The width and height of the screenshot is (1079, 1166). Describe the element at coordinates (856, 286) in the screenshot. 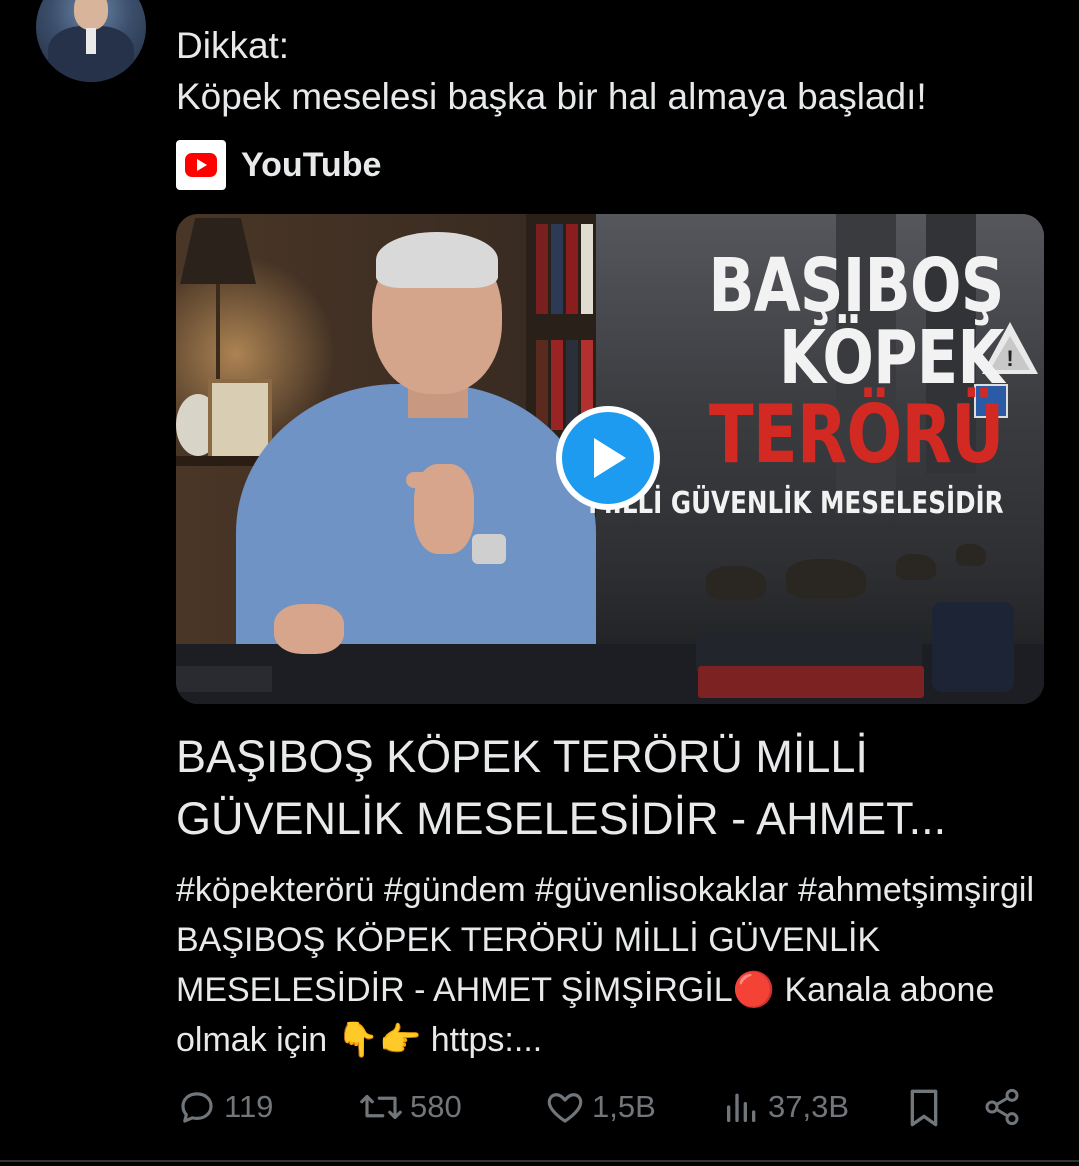

I see `thumbnail-line-1: BAŞIBOŞ` at that location.